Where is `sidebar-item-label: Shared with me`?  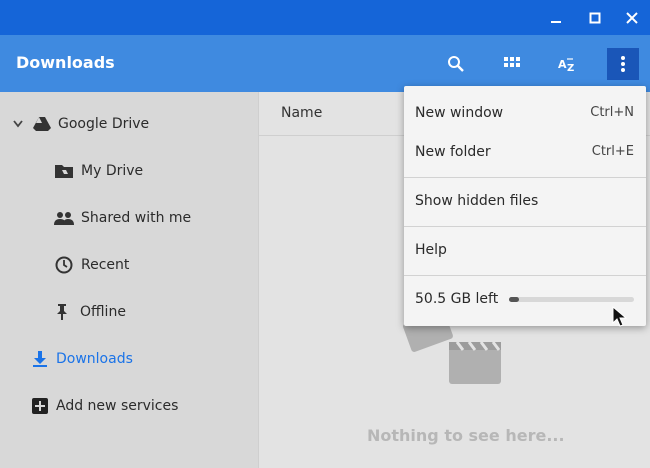
sidebar-item-label: Shared with me is located at coordinates (136, 218).